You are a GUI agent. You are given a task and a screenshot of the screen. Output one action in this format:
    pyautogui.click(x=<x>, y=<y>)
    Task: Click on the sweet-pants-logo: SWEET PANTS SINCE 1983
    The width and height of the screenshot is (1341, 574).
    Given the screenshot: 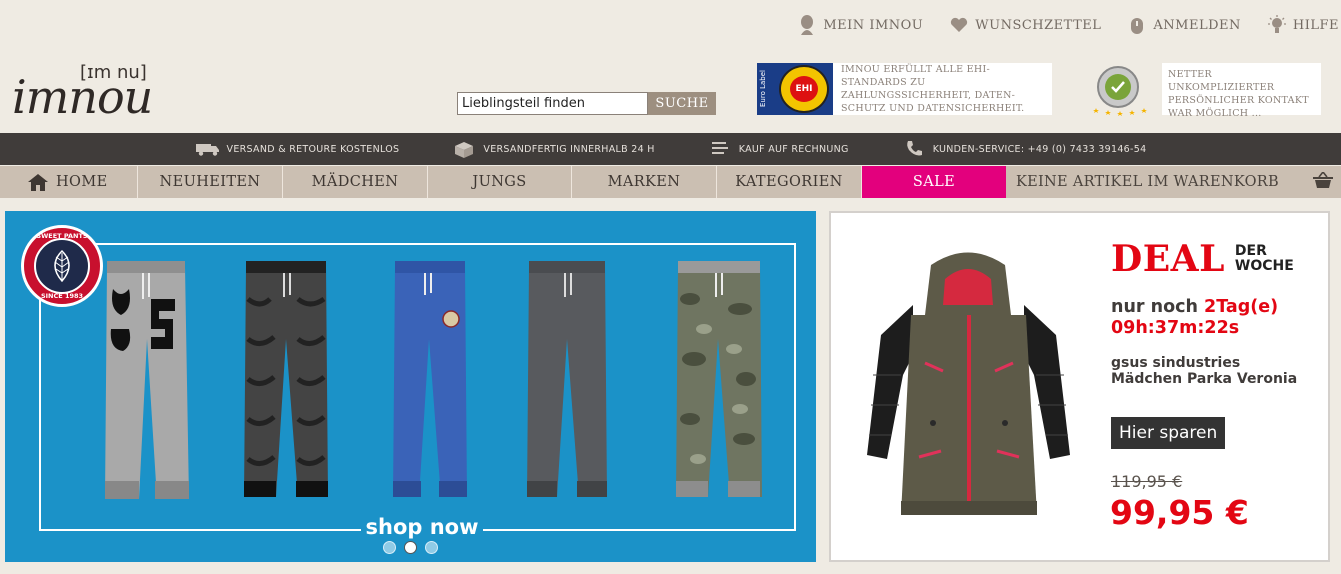 What is the action you would take?
    pyautogui.click(x=62, y=266)
    